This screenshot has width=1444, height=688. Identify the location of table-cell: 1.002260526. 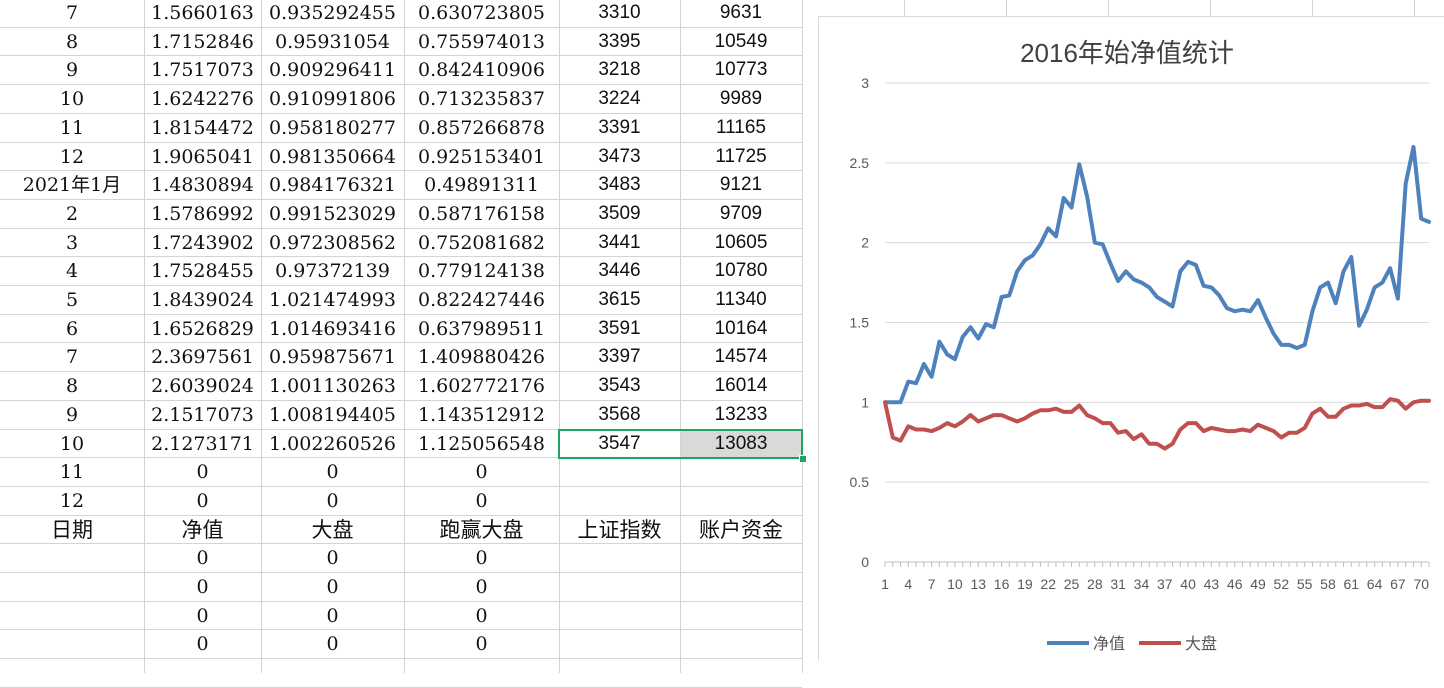
(332, 444).